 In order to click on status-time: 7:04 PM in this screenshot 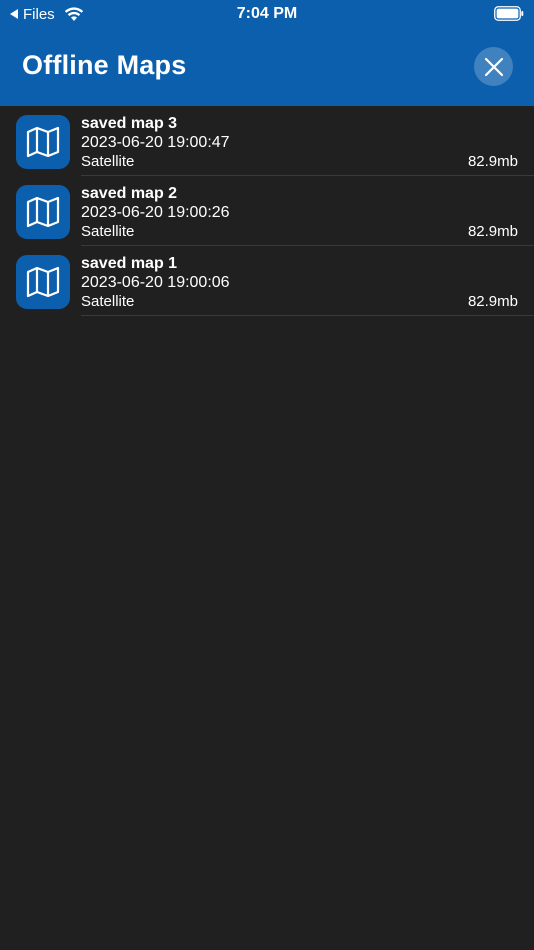, I will do `click(267, 13)`.